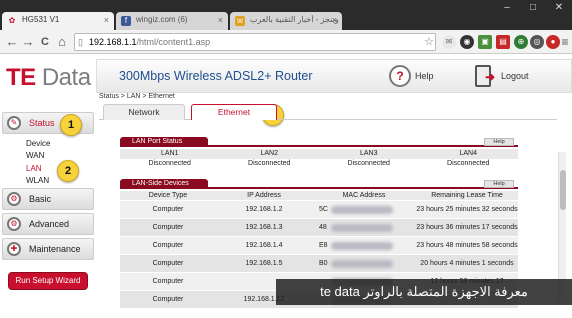 The width and height of the screenshot is (572, 318). I want to click on wingiz-favicon-icon: w, so click(240, 21).